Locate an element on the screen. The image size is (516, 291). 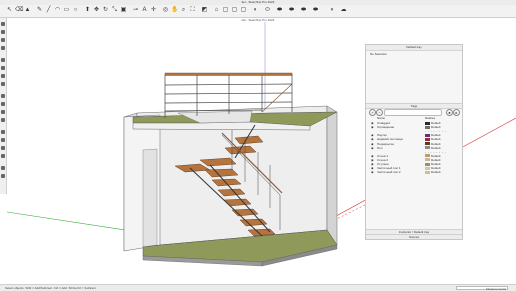
style-wire-icon: ⬭ is located at coordinates (267, 10).